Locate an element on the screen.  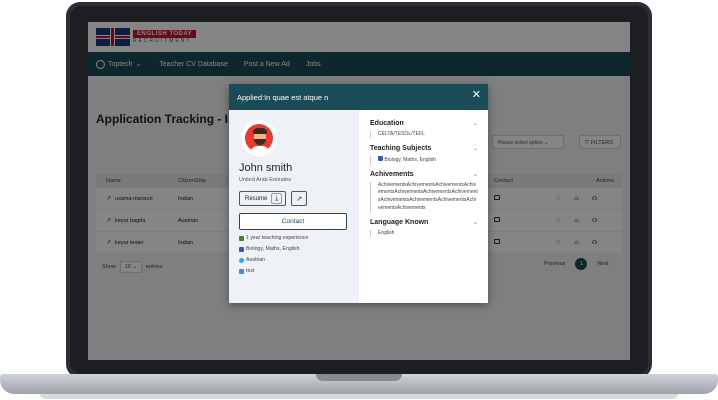
education-title: Education is located at coordinates (387, 123).